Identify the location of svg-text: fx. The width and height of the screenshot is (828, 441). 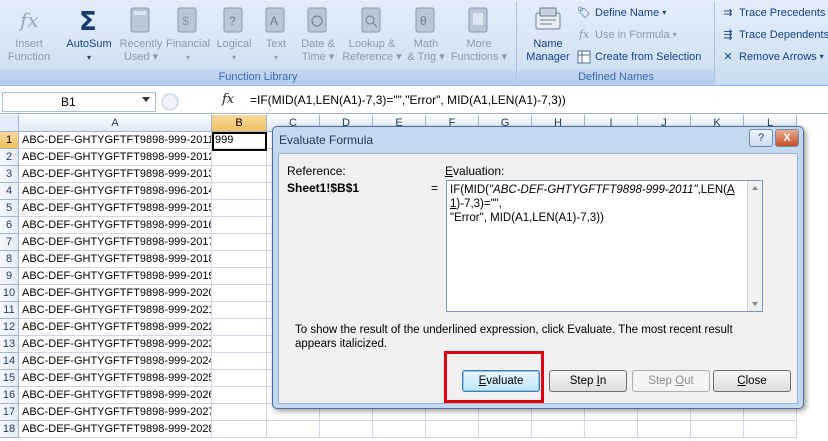
(28, 20).